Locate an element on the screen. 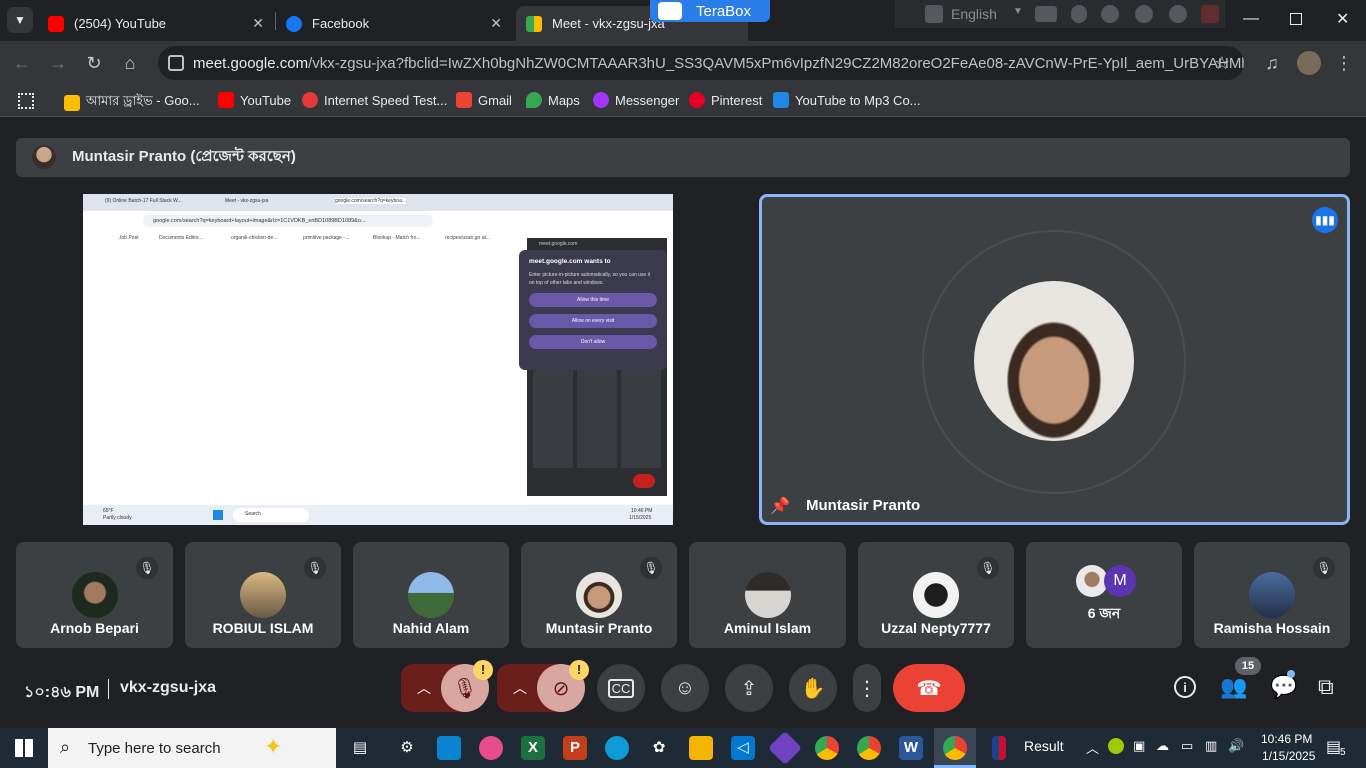 Image resolution: width=1366 pixels, height=768 pixels. screen-icon: ▭ is located at coordinates (1187, 746).